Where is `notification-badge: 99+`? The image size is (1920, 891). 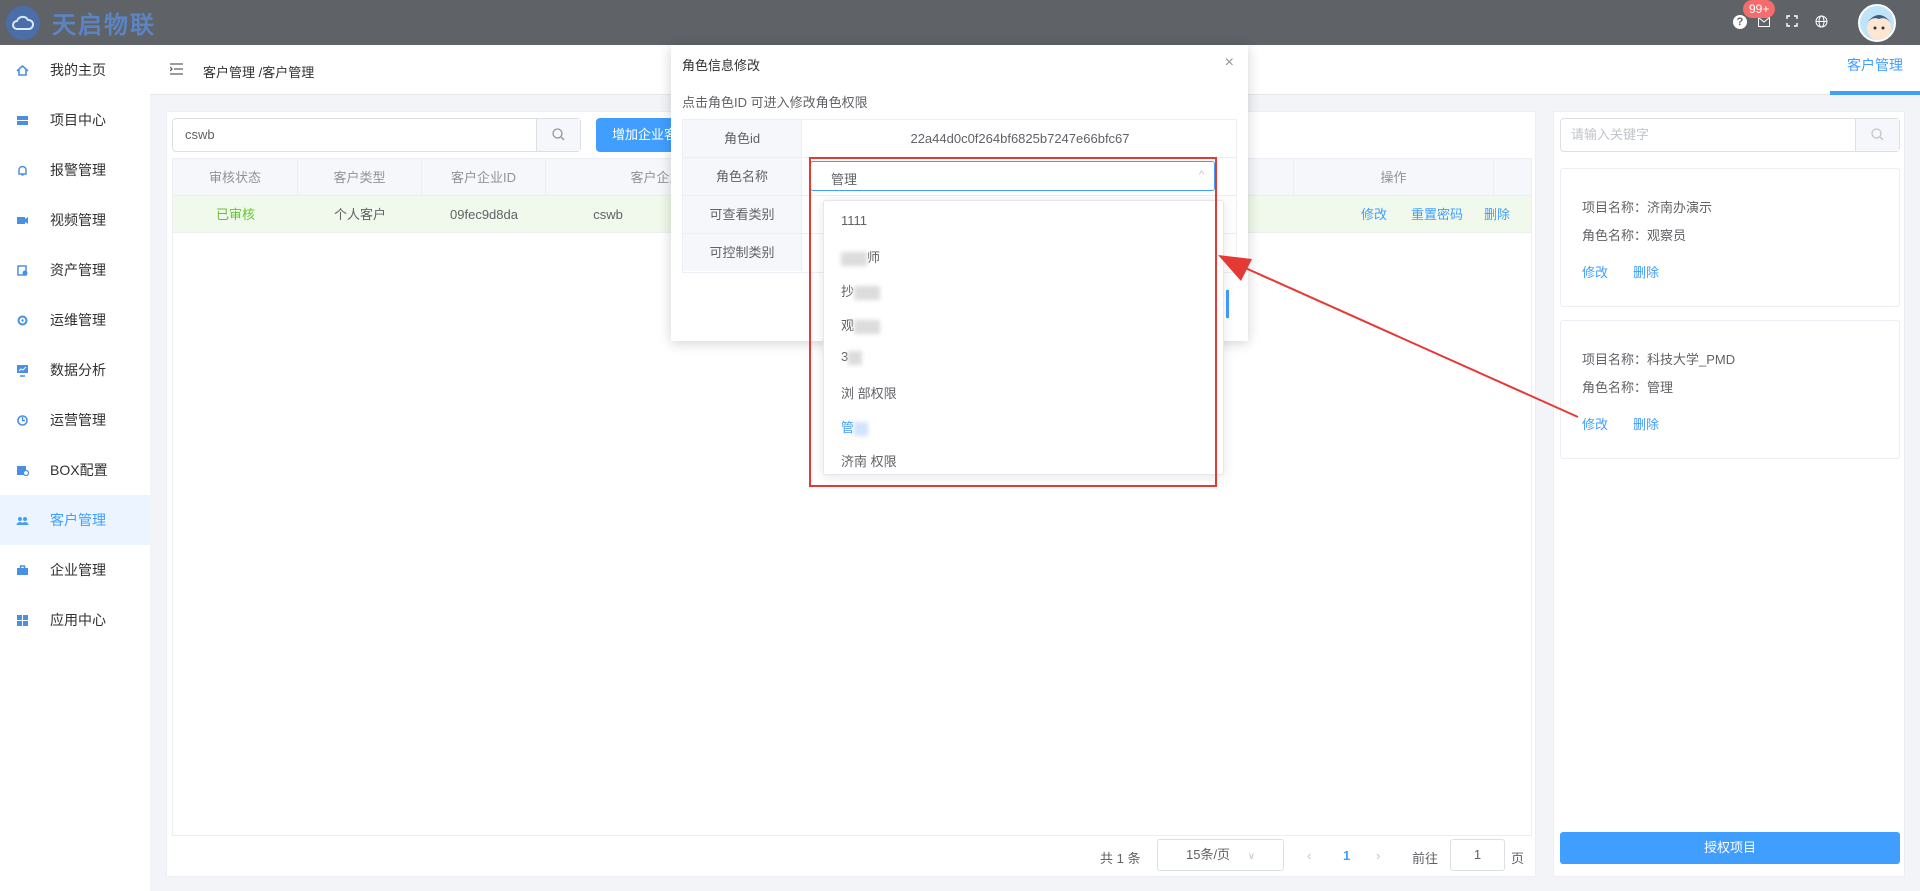 notification-badge: 99+ is located at coordinates (1759, 9).